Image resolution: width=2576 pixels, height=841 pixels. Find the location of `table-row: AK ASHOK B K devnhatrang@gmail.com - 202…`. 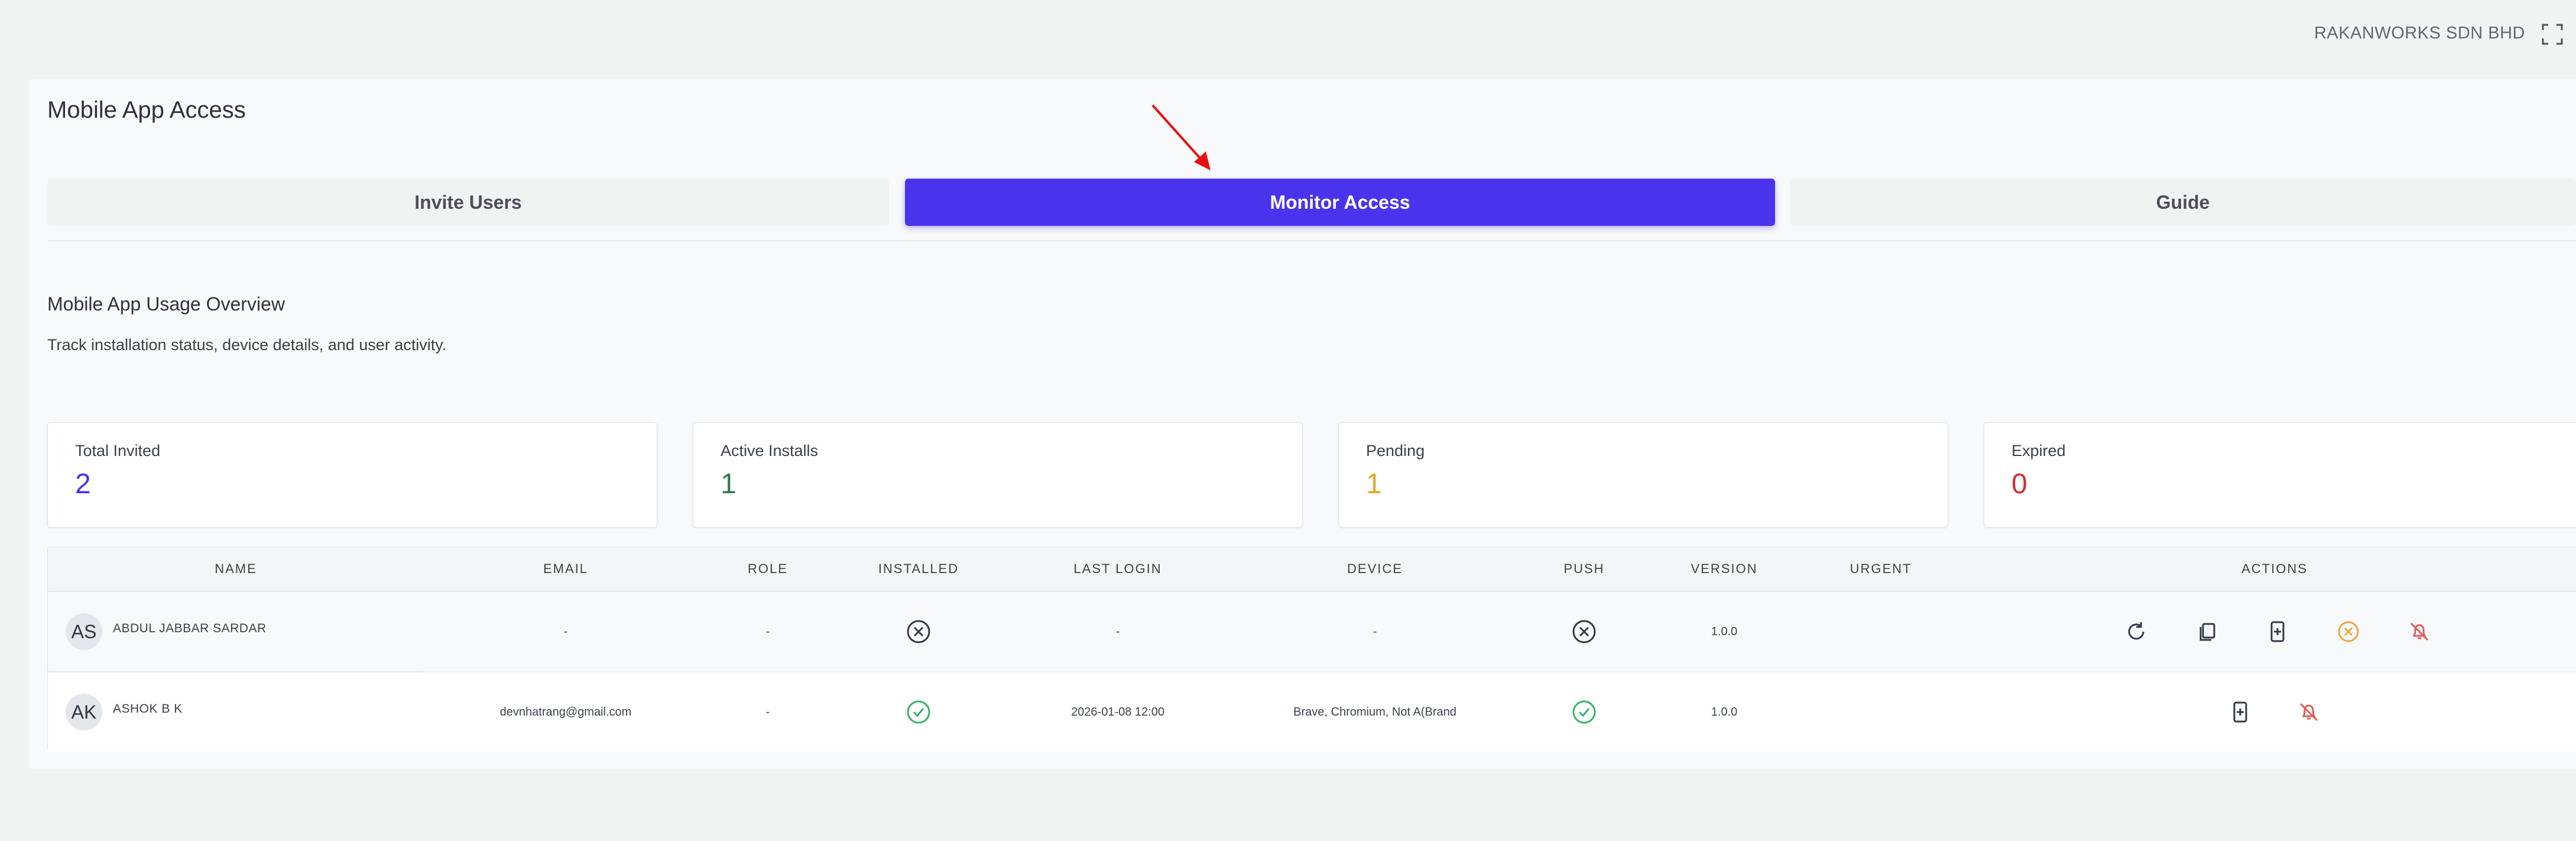

table-row: AK ASHOK B K devnhatrang@gmail.com - 202… is located at coordinates (1312, 712).